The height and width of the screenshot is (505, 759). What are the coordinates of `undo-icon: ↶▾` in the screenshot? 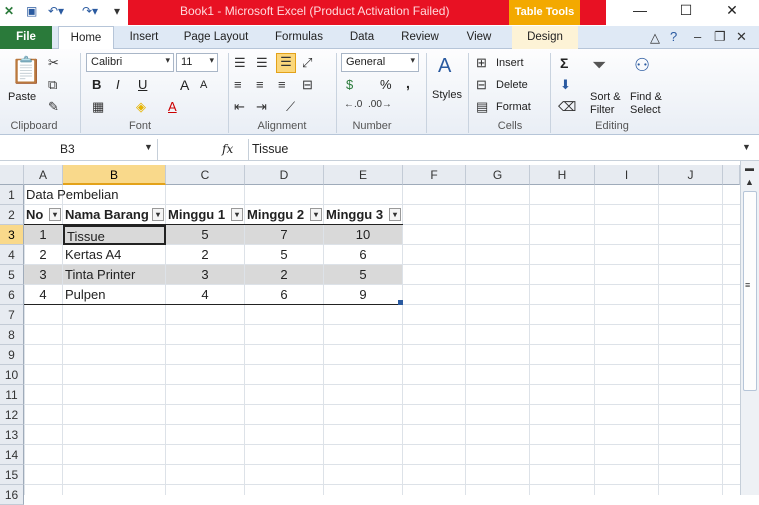 It's located at (56, 11).